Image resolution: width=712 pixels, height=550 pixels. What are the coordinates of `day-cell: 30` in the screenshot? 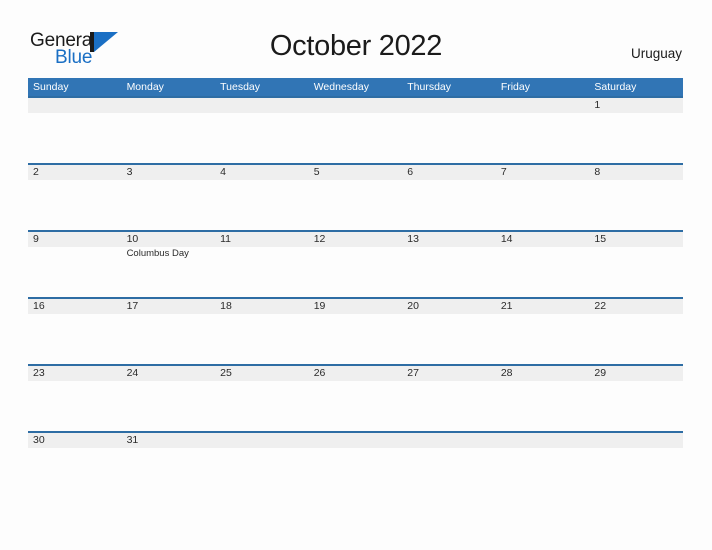 It's located at (75, 466).